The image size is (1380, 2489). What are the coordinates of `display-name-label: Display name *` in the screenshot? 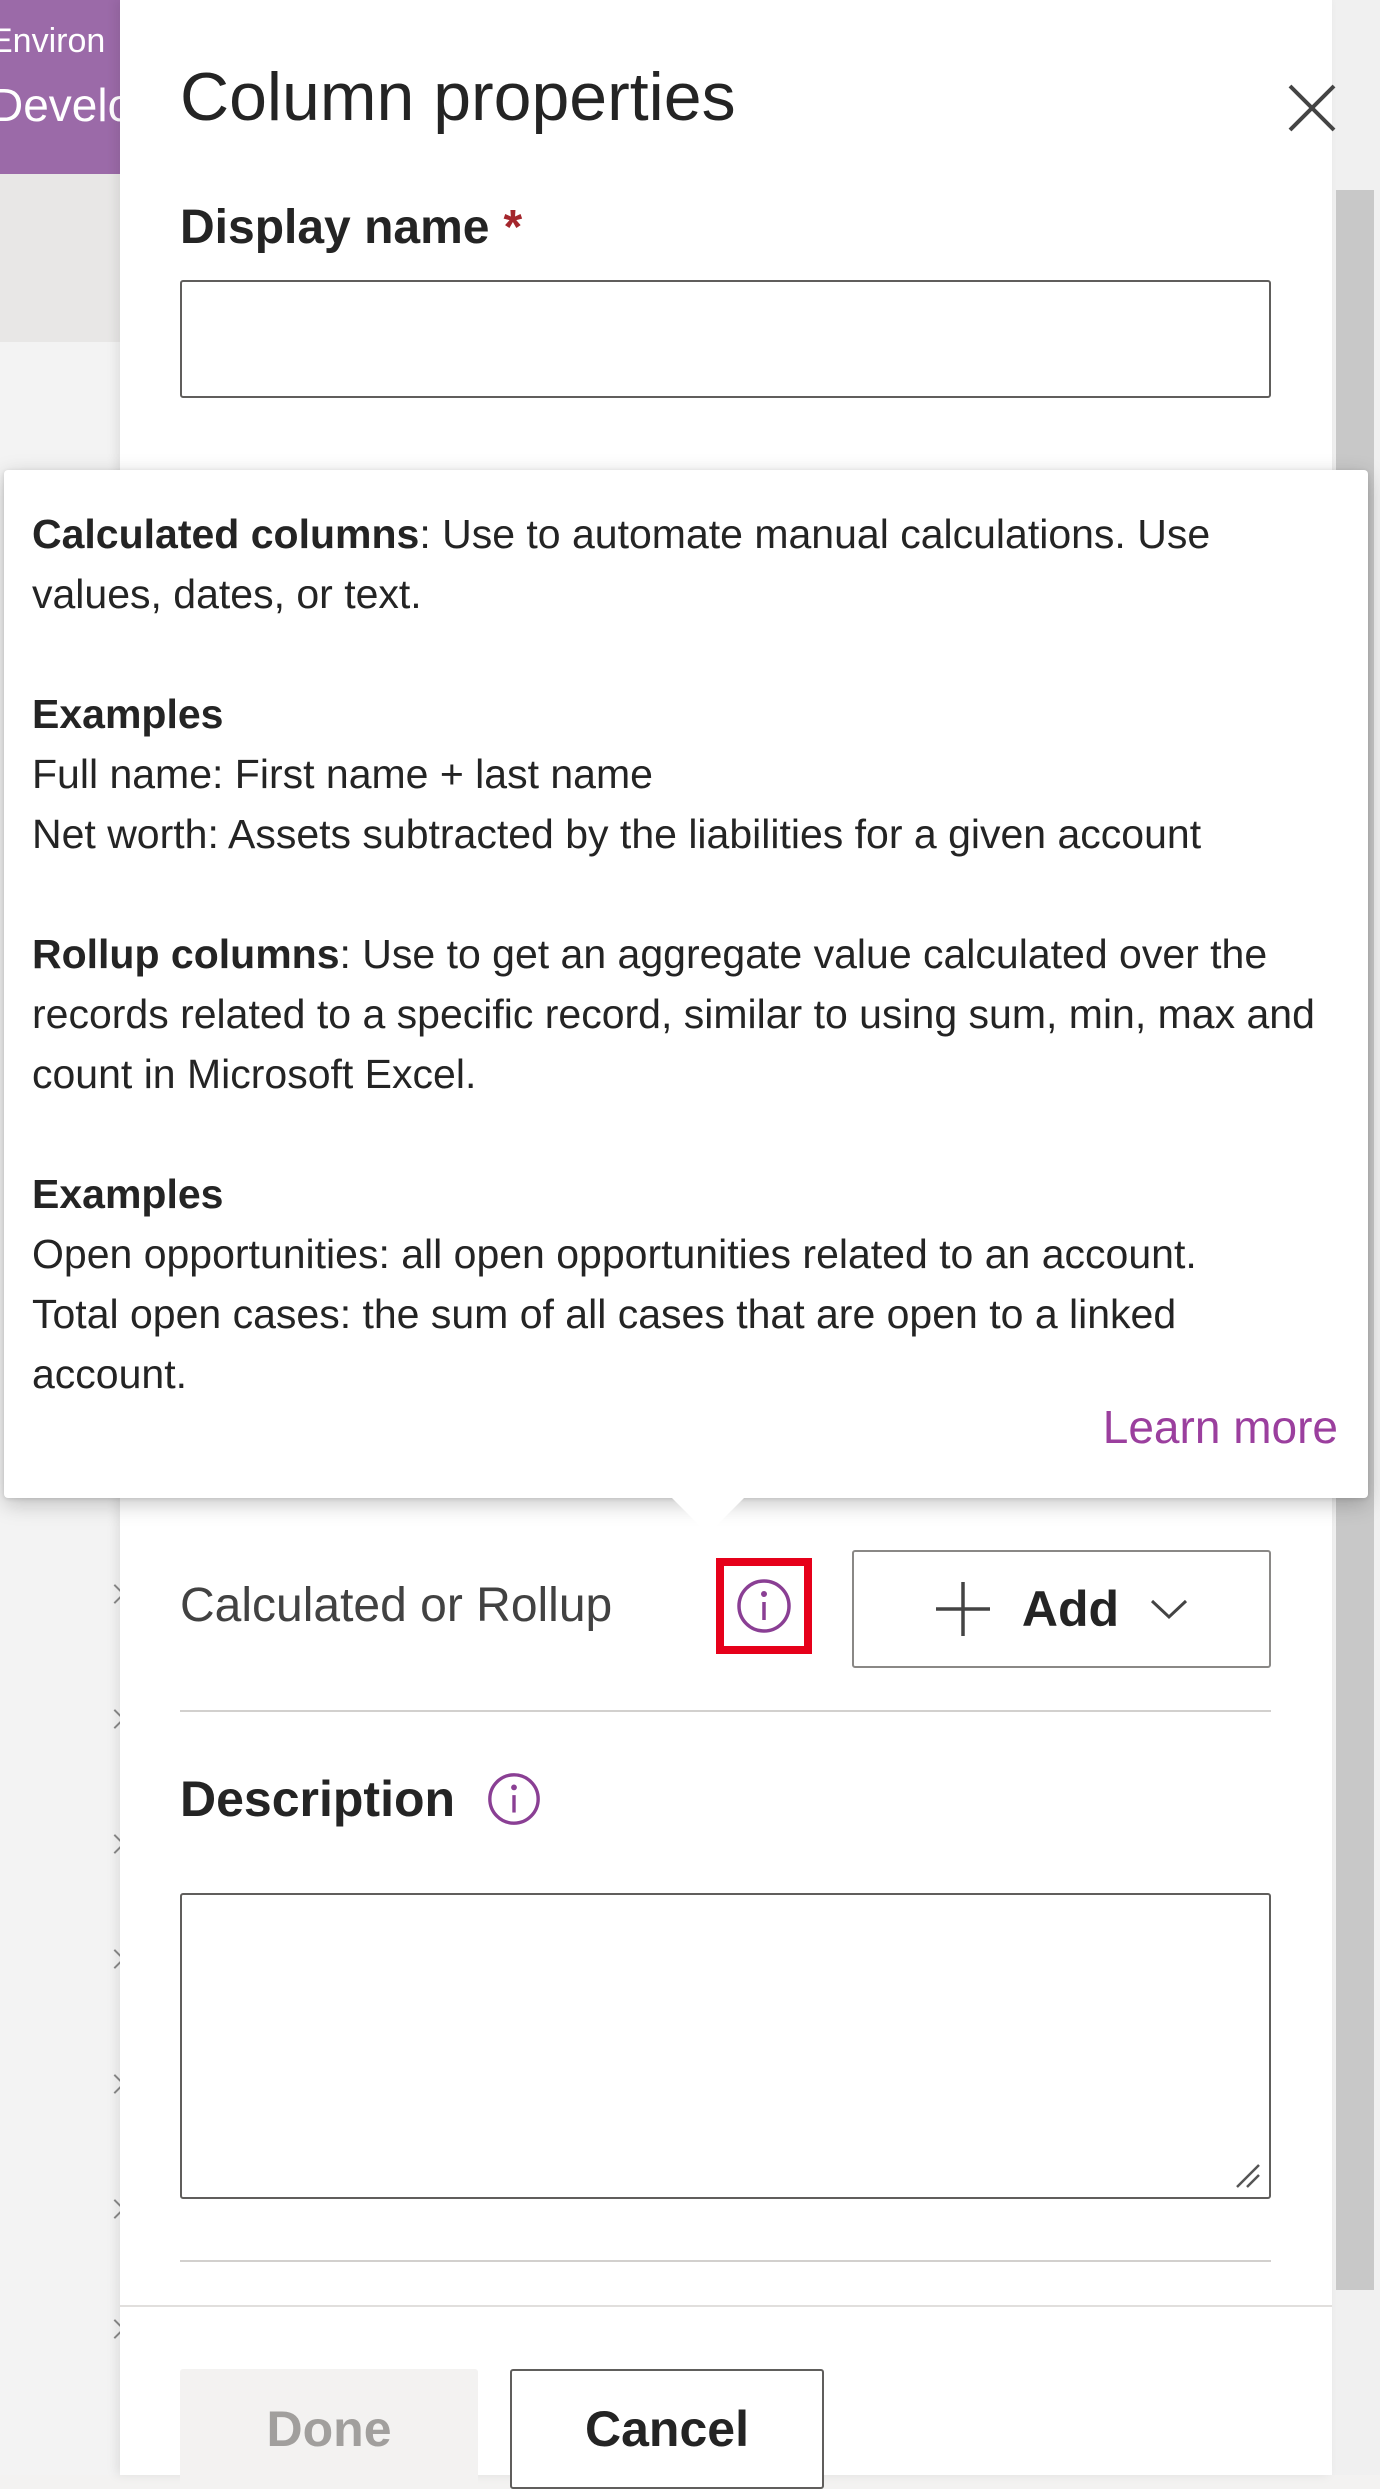 It's located at (351, 227).